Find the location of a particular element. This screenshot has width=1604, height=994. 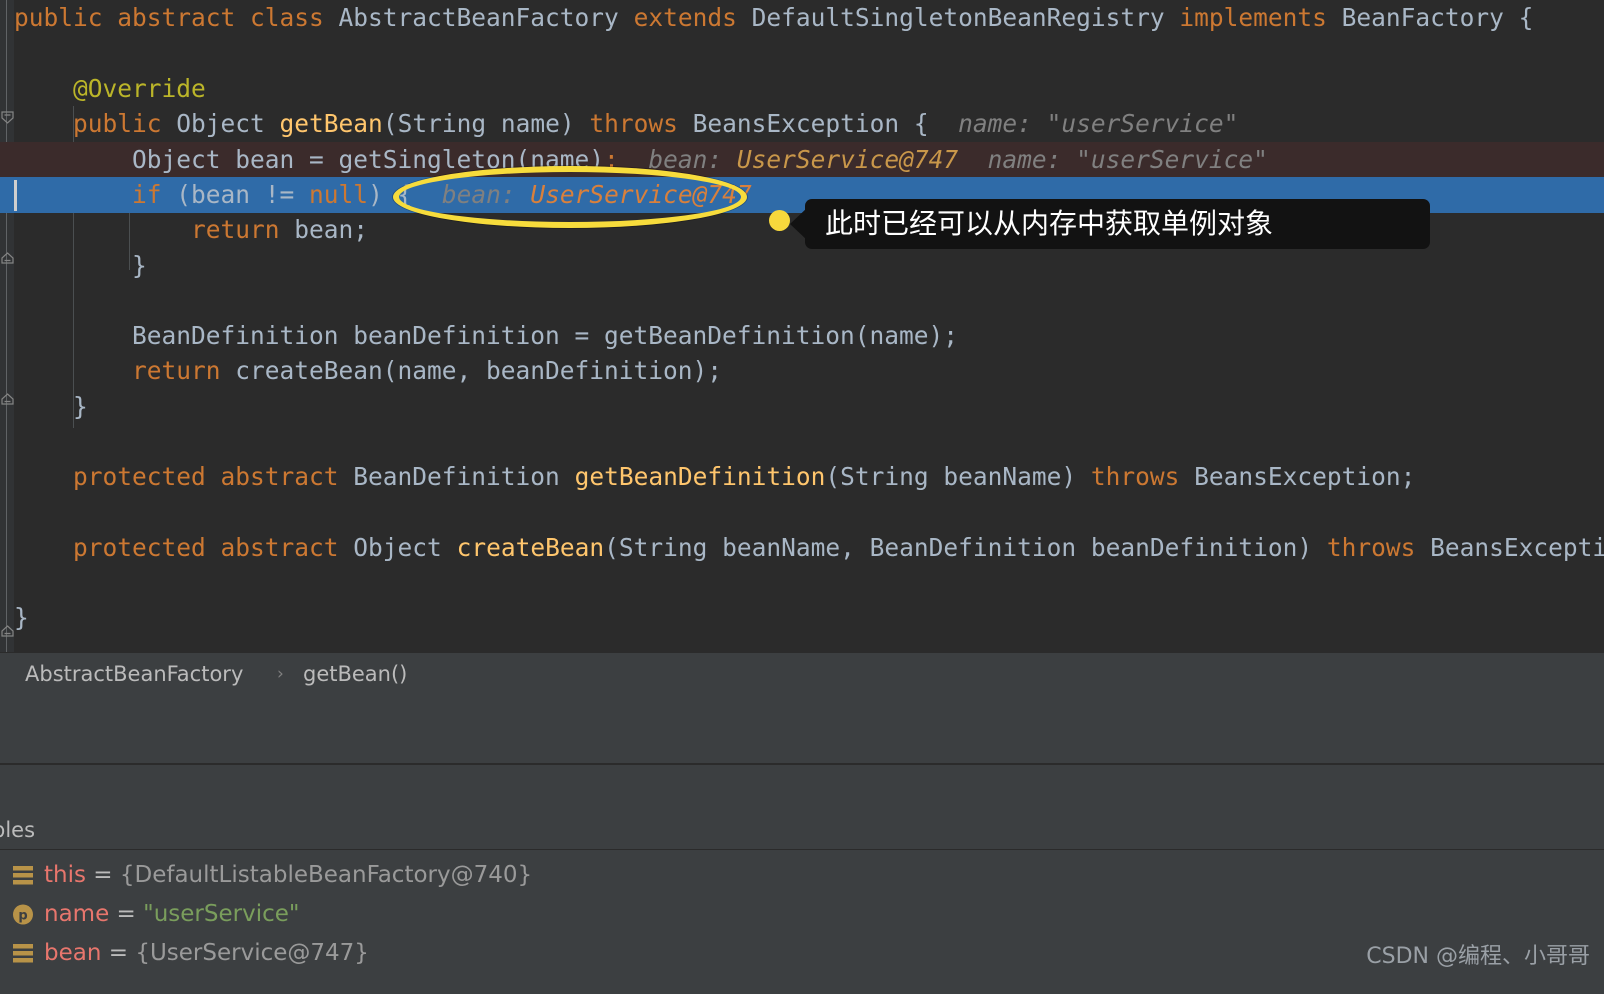

keyword-throws: throws is located at coordinates (641, 123).